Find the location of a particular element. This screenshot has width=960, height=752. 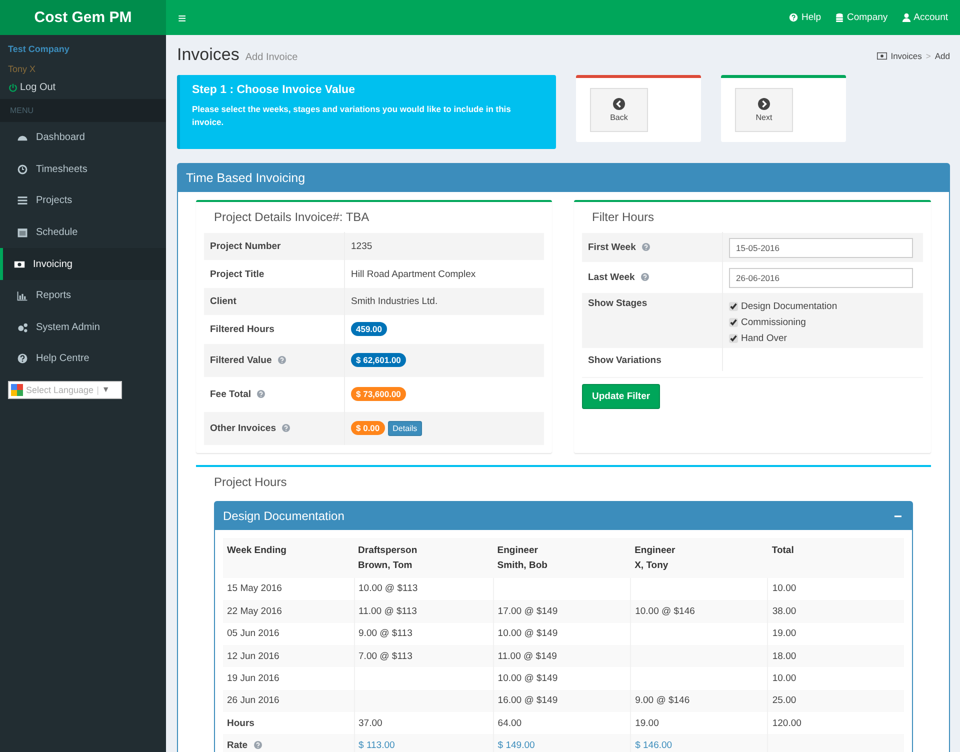

sidebar-item: Timesheets is located at coordinates (83, 170).